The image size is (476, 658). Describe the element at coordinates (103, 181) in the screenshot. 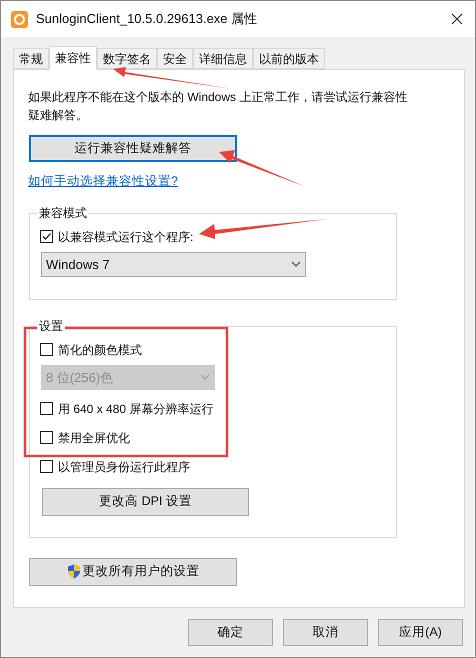

I see `help-link: 如何手动选择兼容性设置?` at that location.